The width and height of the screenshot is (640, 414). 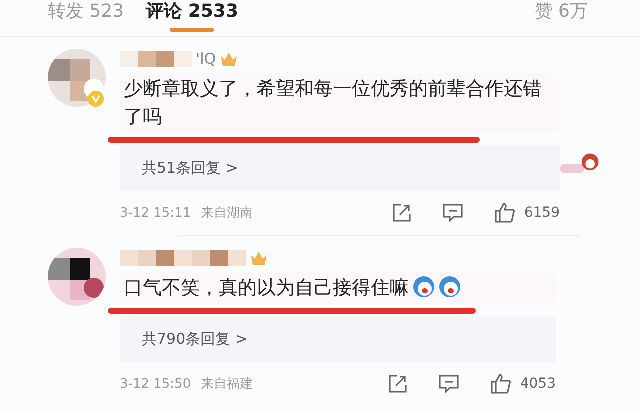 What do you see at coordinates (338, 339) in the screenshot?
I see `replies-link: 共790条回复 >` at bounding box center [338, 339].